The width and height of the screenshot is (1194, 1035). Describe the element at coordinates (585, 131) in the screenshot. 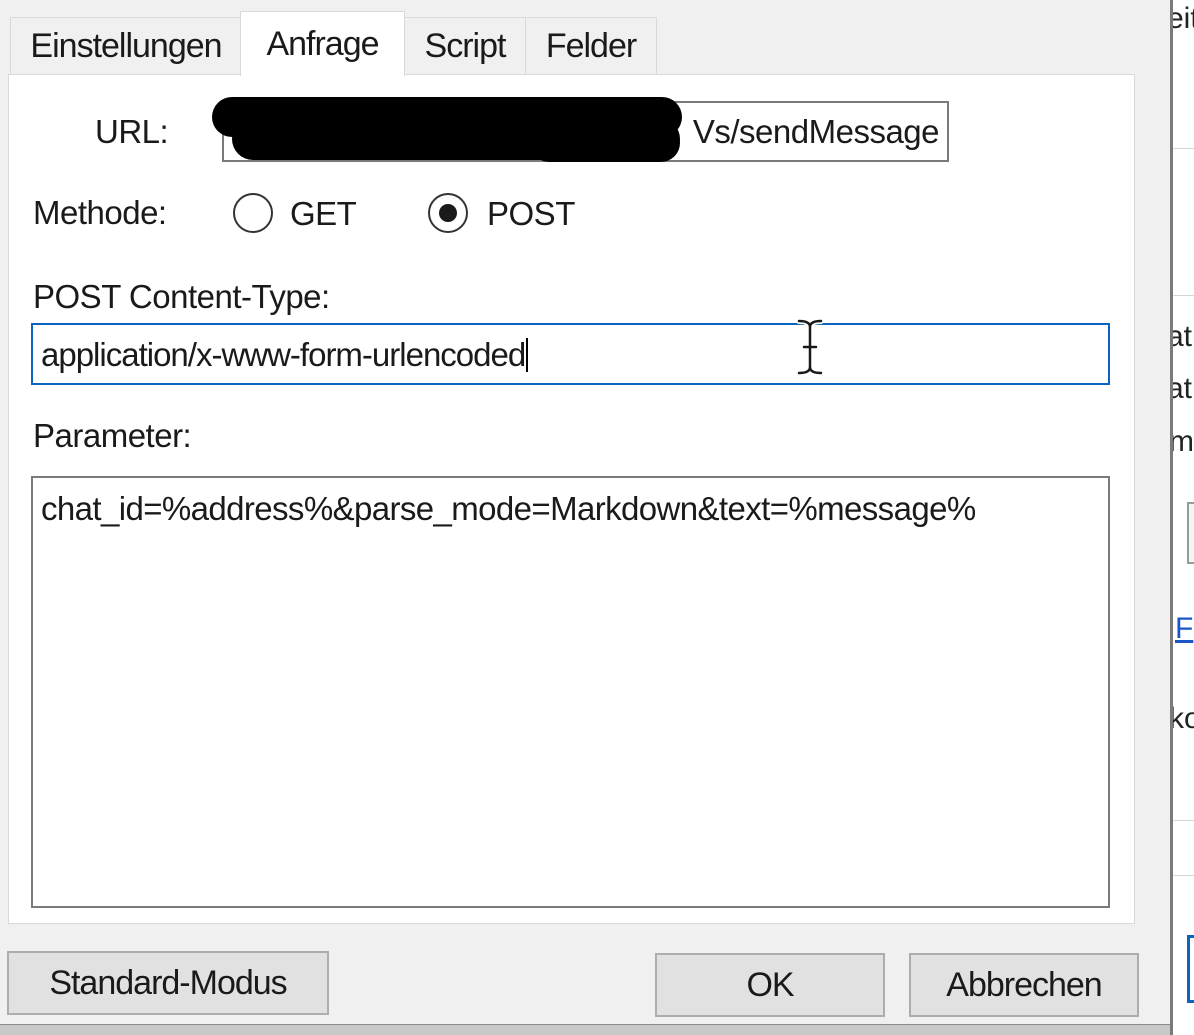

I see `url-input: Vs/sendMessage` at that location.